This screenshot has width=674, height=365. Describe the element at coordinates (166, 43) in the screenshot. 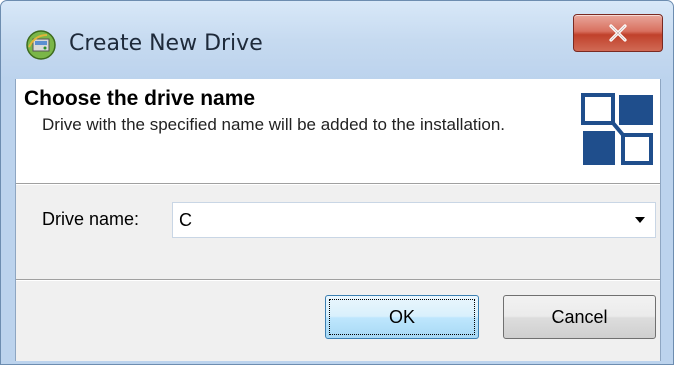

I see `window-title: Create New Drive` at that location.